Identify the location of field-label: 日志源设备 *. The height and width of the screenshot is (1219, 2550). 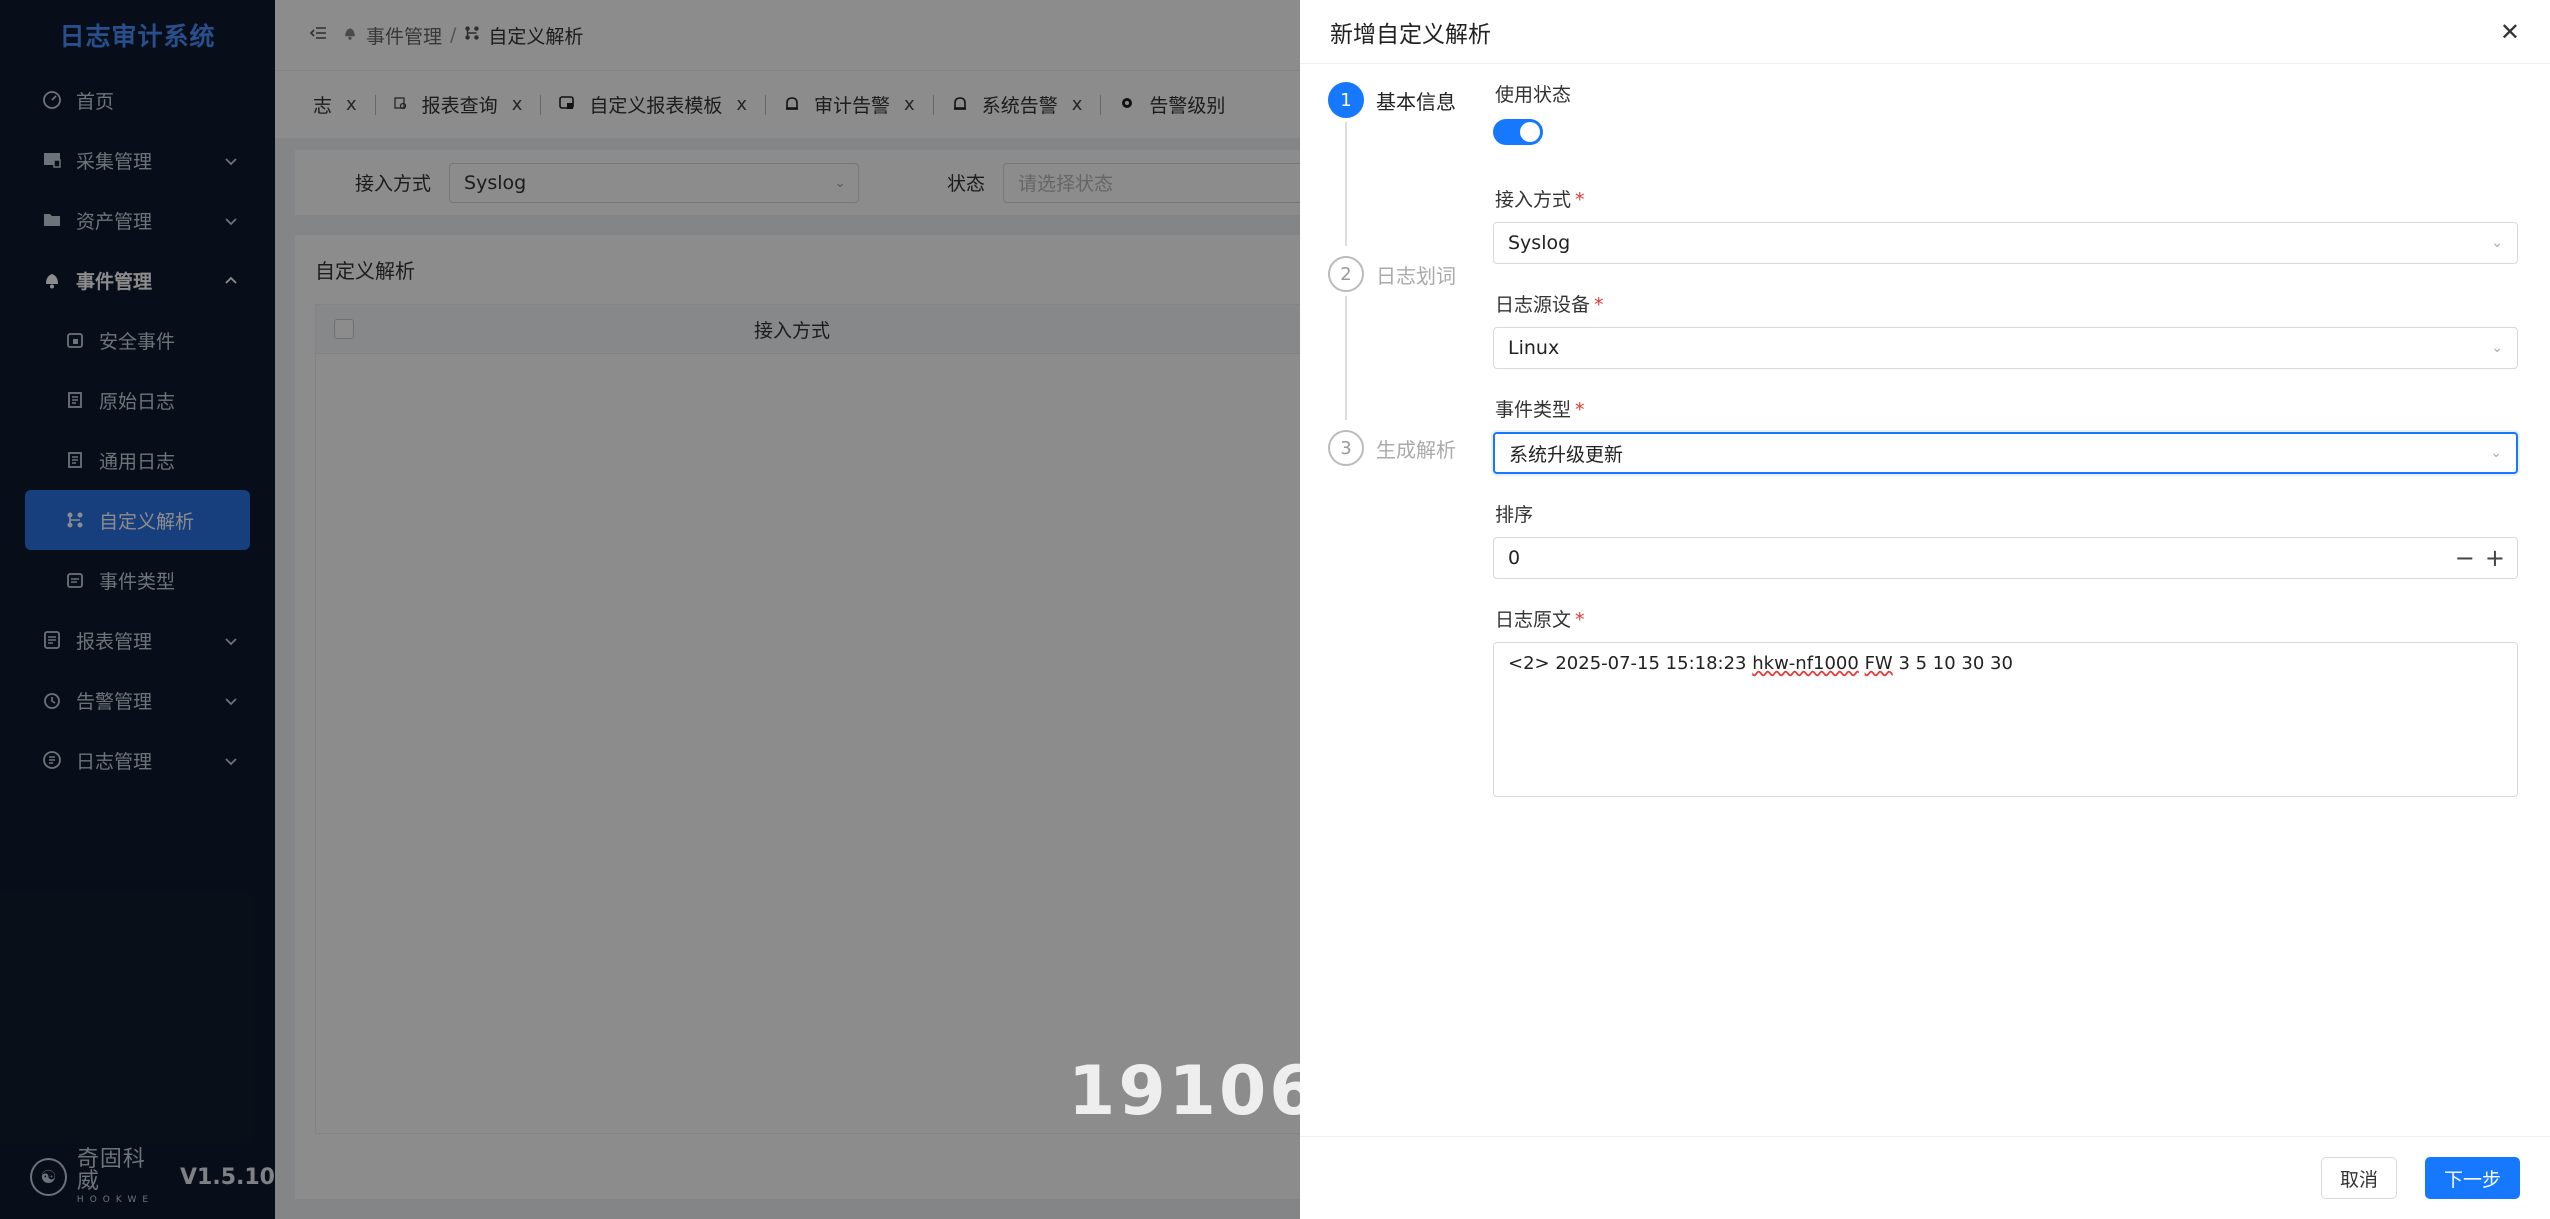
(1549, 305).